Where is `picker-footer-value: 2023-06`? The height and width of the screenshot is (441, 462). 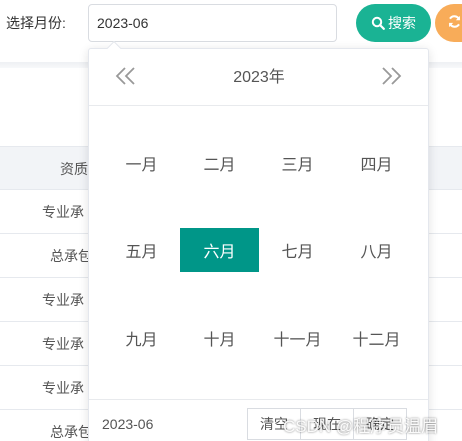
picker-footer-value: 2023-06 is located at coordinates (128, 424).